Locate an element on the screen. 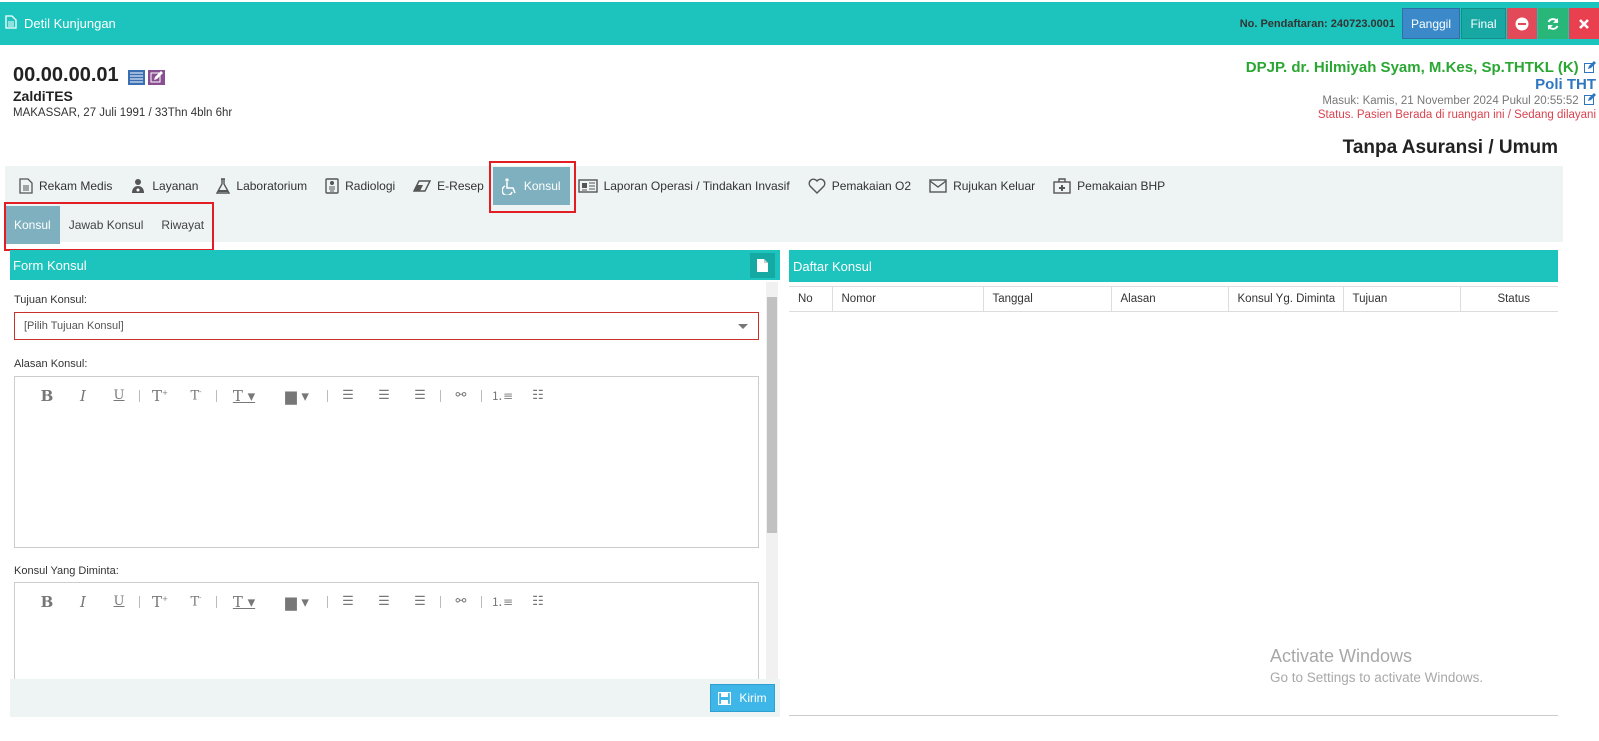 The image size is (1599, 741). kirim-button: Kirim is located at coordinates (742, 698).